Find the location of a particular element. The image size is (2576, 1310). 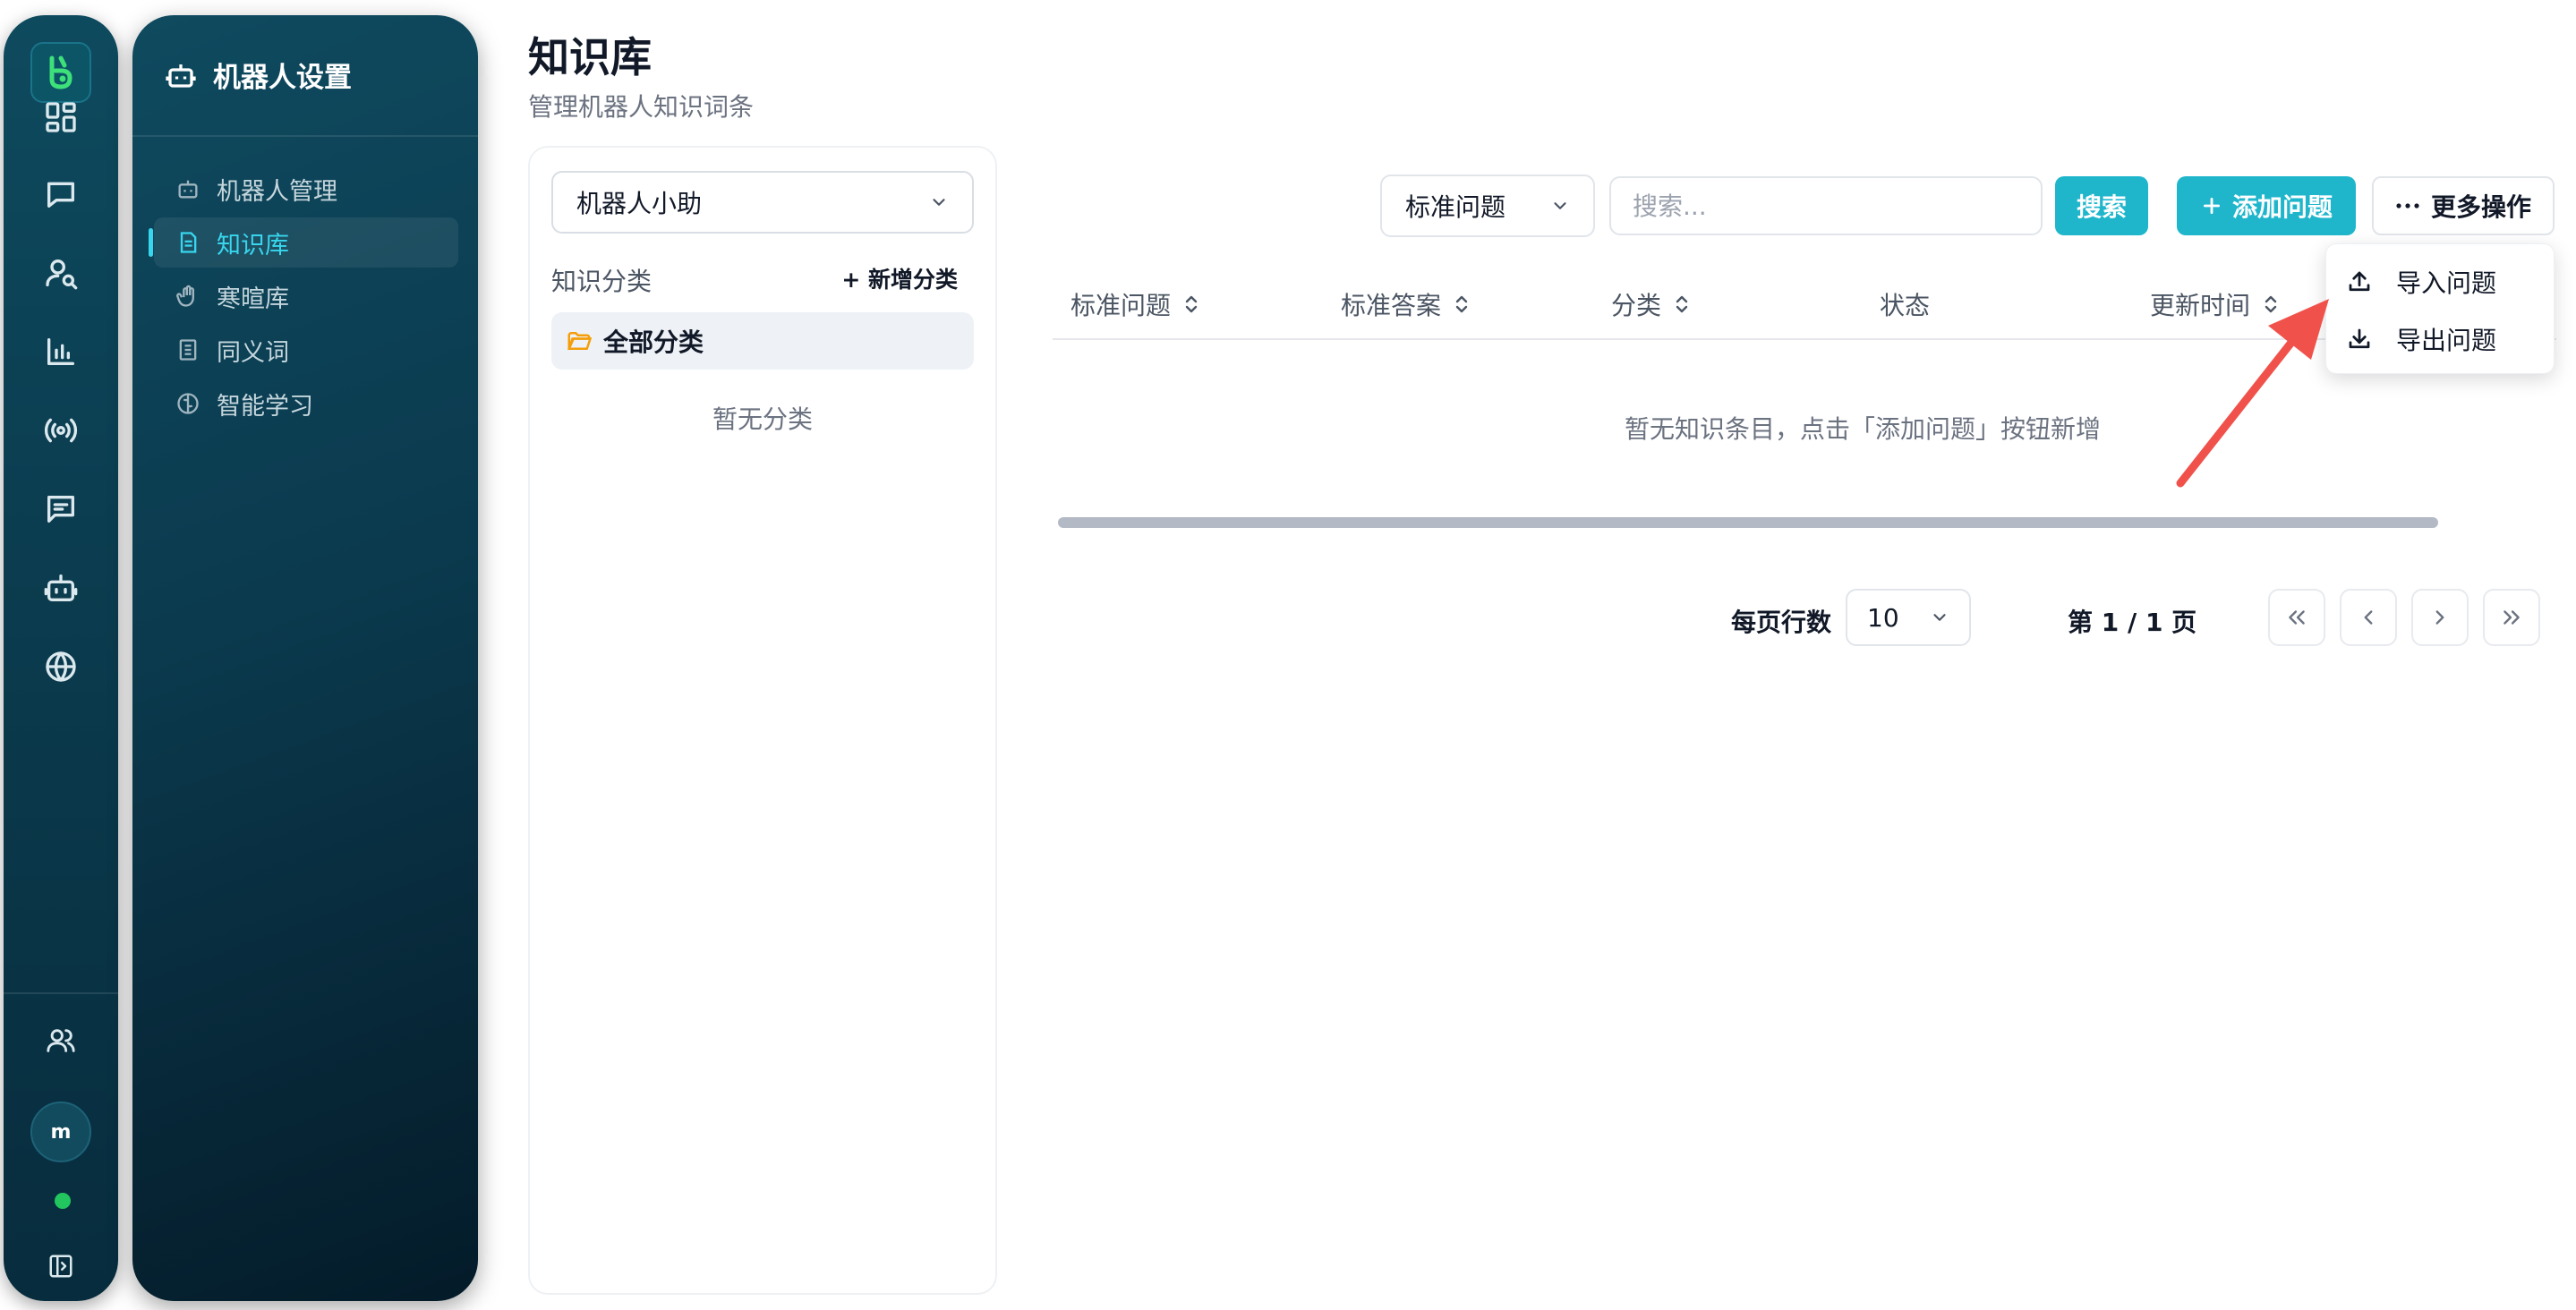

page-subtitle: 管理机器人知识词条 is located at coordinates (641, 107).